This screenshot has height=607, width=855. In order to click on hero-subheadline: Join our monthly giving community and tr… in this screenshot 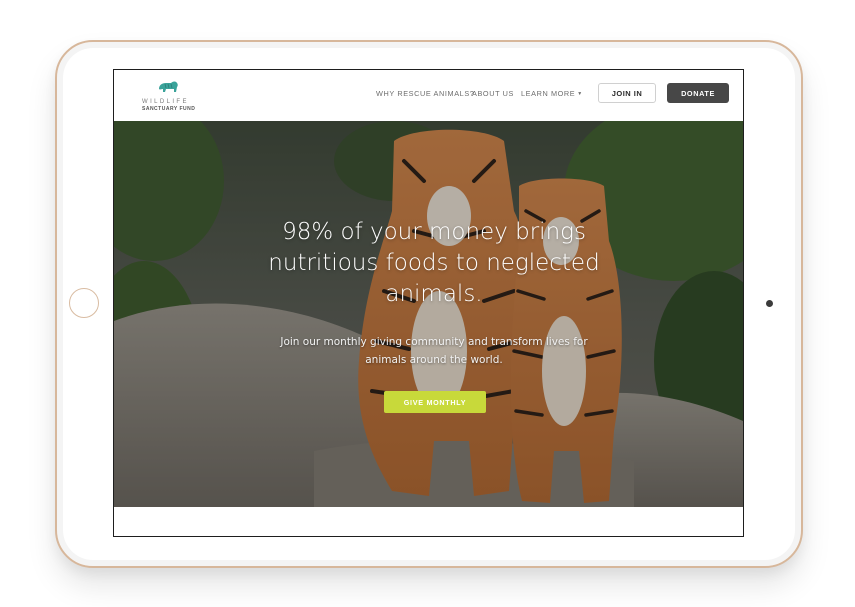, I will do `click(434, 351)`.